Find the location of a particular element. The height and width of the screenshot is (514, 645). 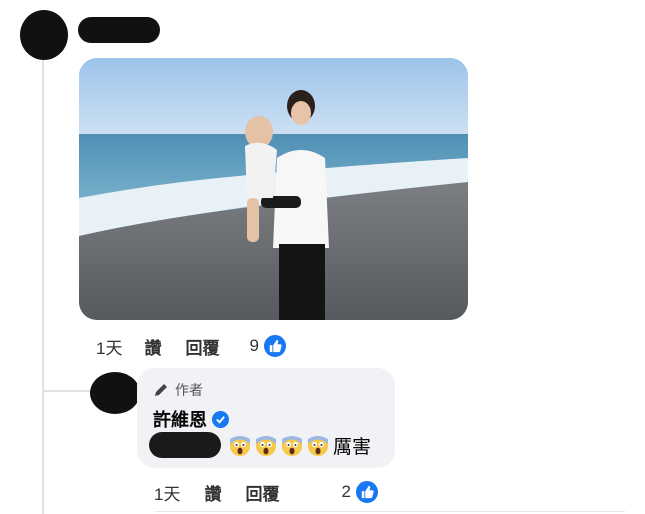

comment-like-count: 9 is located at coordinates (268, 346).